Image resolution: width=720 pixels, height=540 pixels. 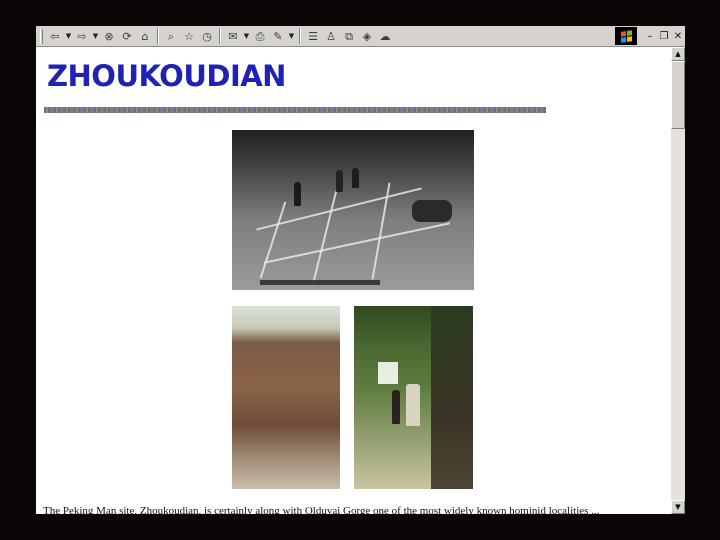 I want to click on scroll-thumb, so click(x=678, y=95).